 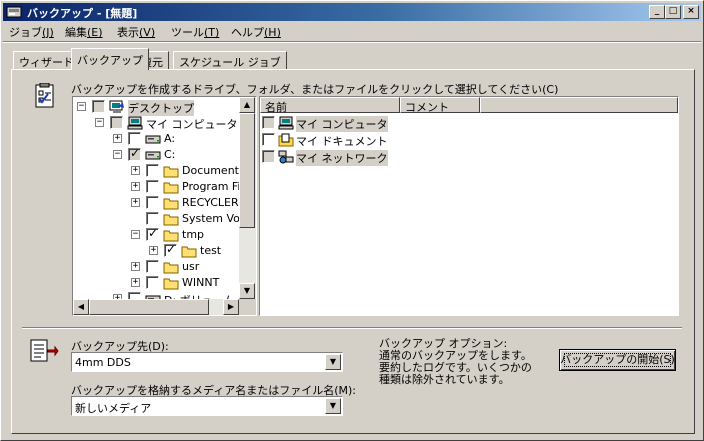 What do you see at coordinates (579, 105) in the screenshot?
I see `column-header-filler` at bounding box center [579, 105].